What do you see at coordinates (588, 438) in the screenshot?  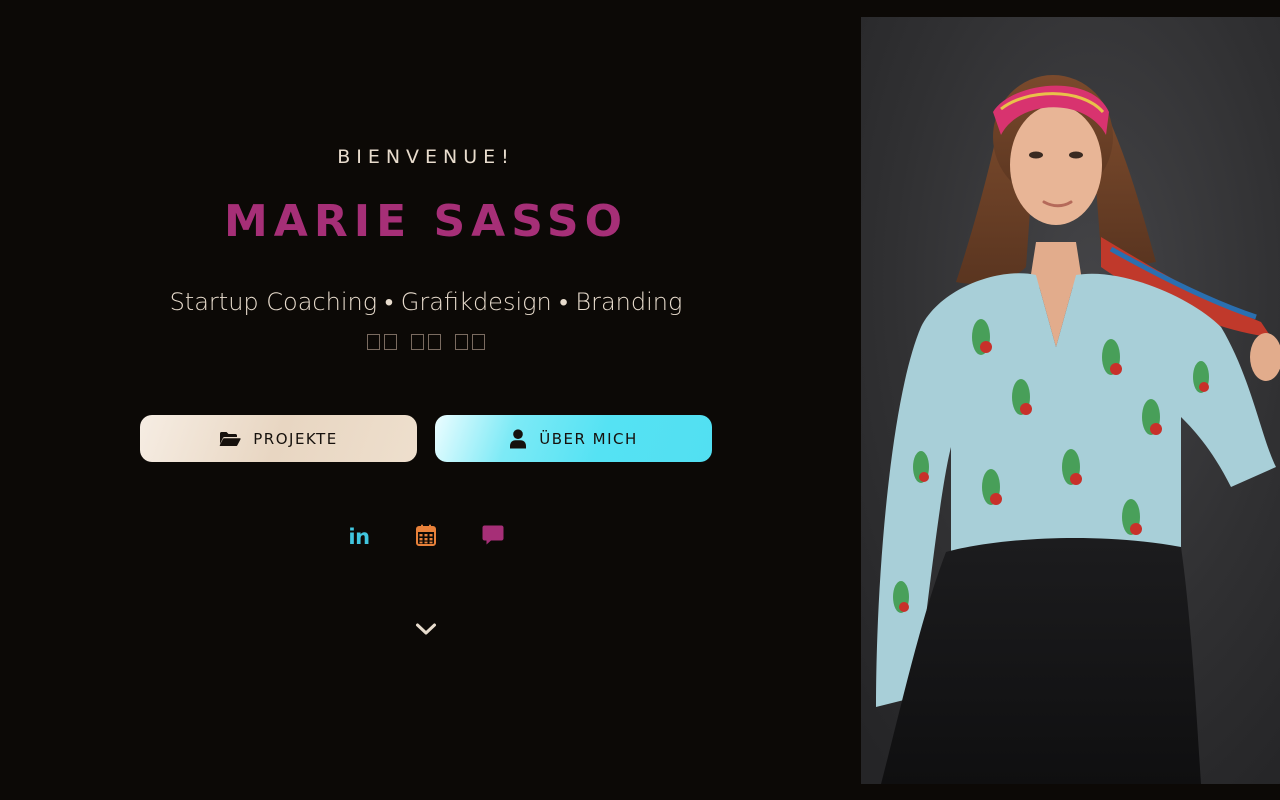 I see `about-me-button-label: ÜBER MICH` at bounding box center [588, 438].